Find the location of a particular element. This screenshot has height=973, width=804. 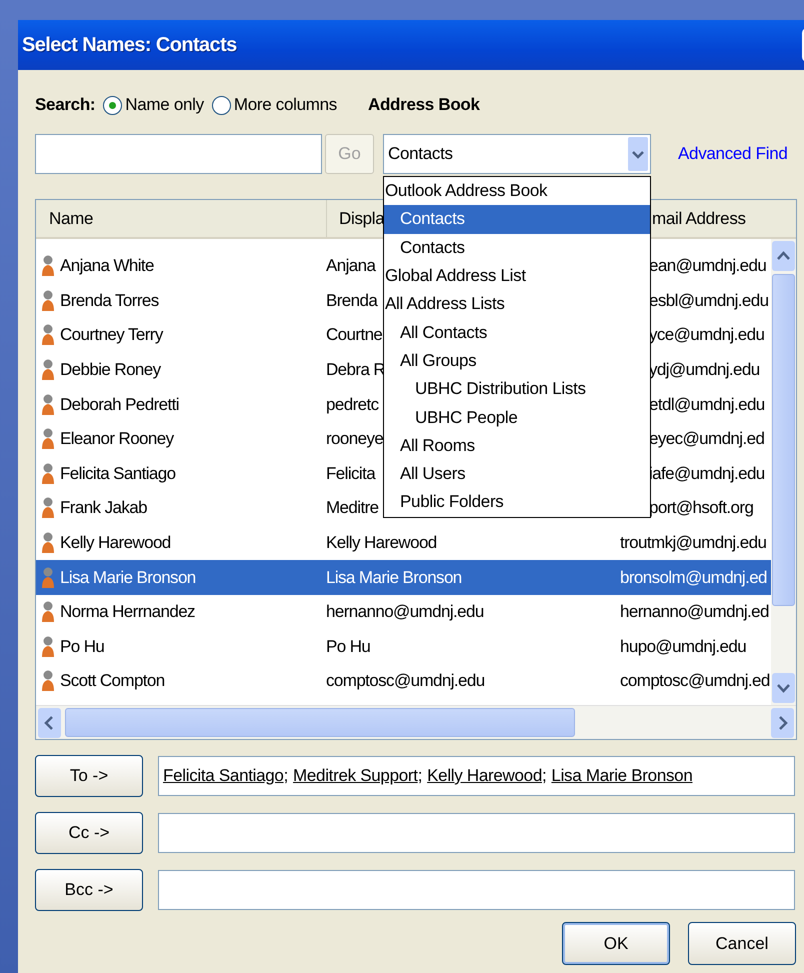

recipient-name: Felicita Santiago is located at coordinates (223, 776).